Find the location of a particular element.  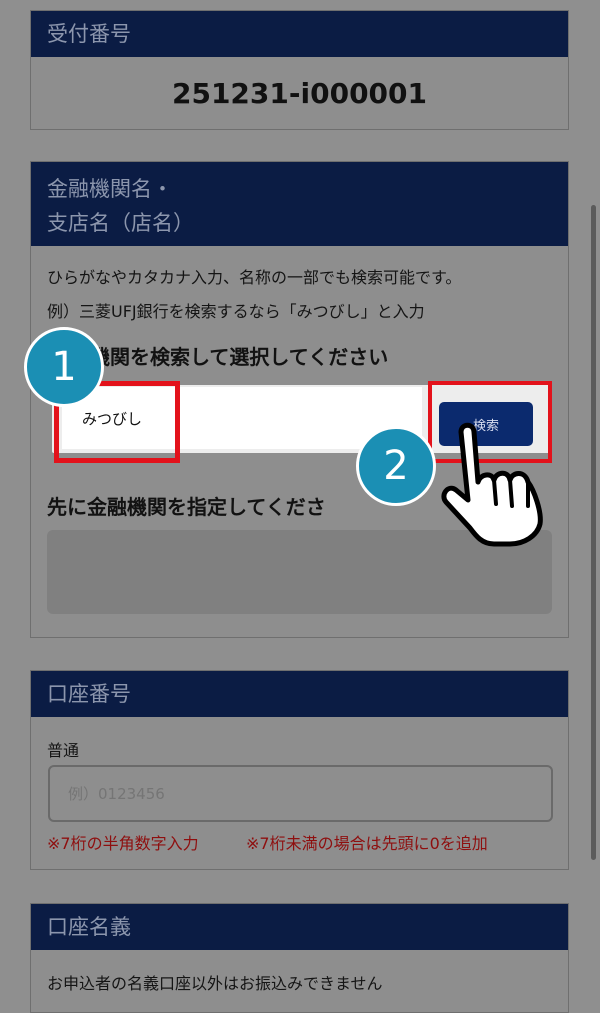

receipt-number: 251231-i000001 is located at coordinates (299, 93).